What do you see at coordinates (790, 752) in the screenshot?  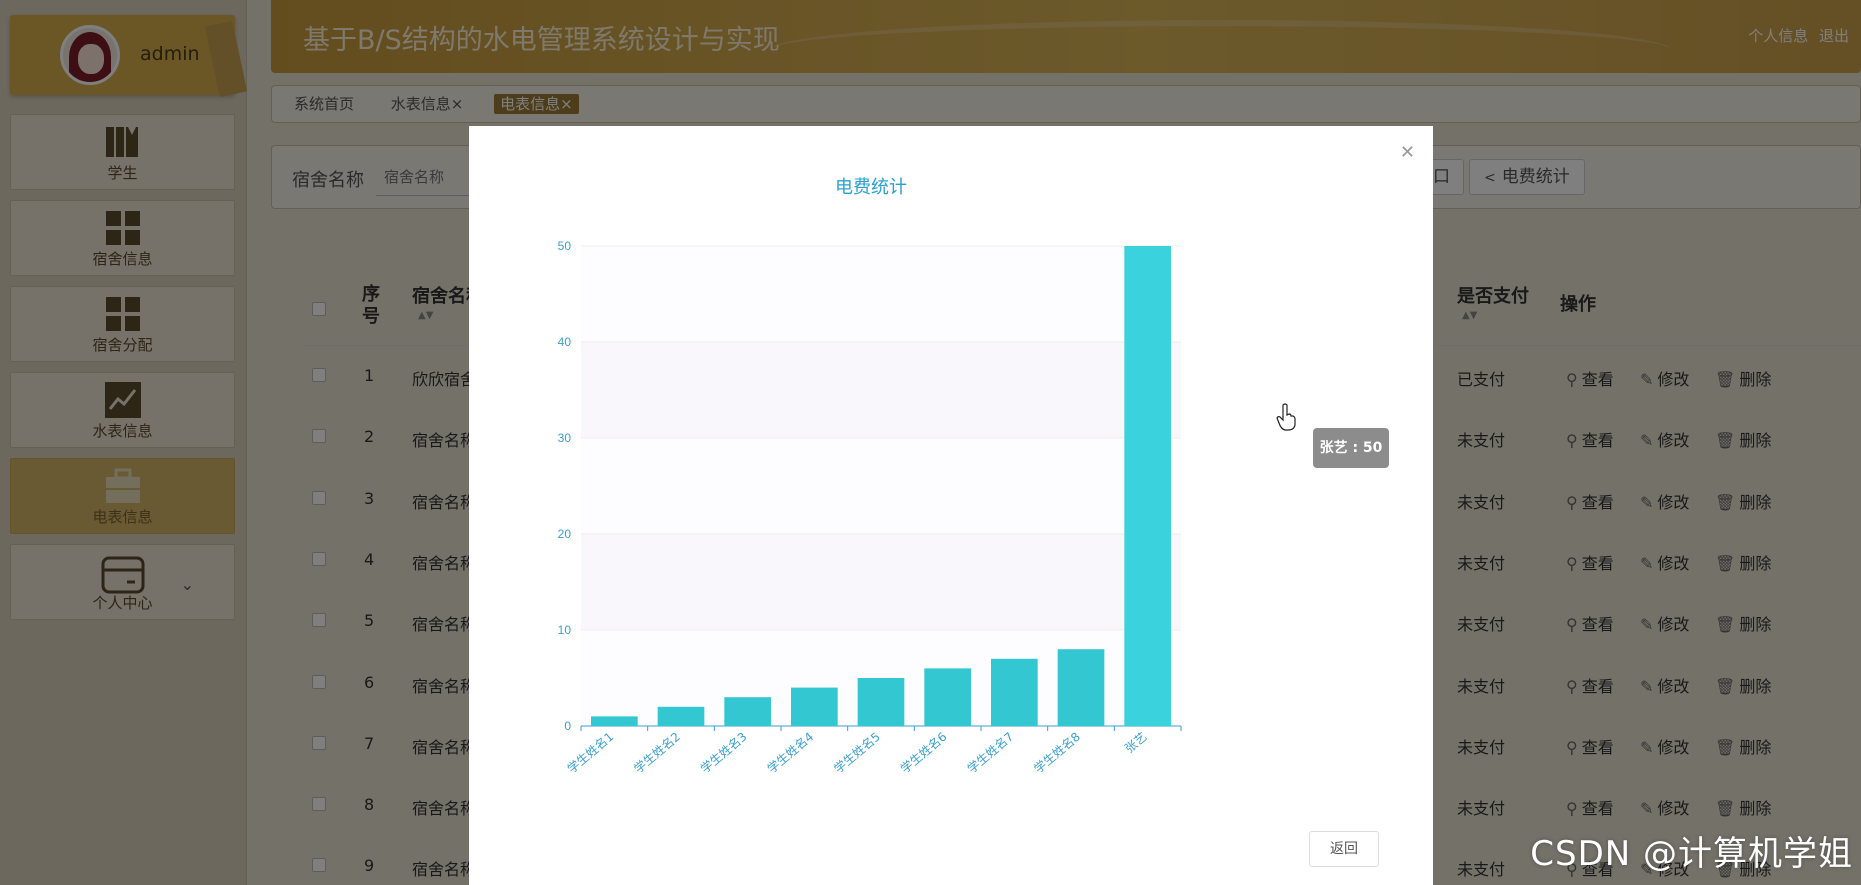 I see `x-tick-label: 学生姓名4` at bounding box center [790, 752].